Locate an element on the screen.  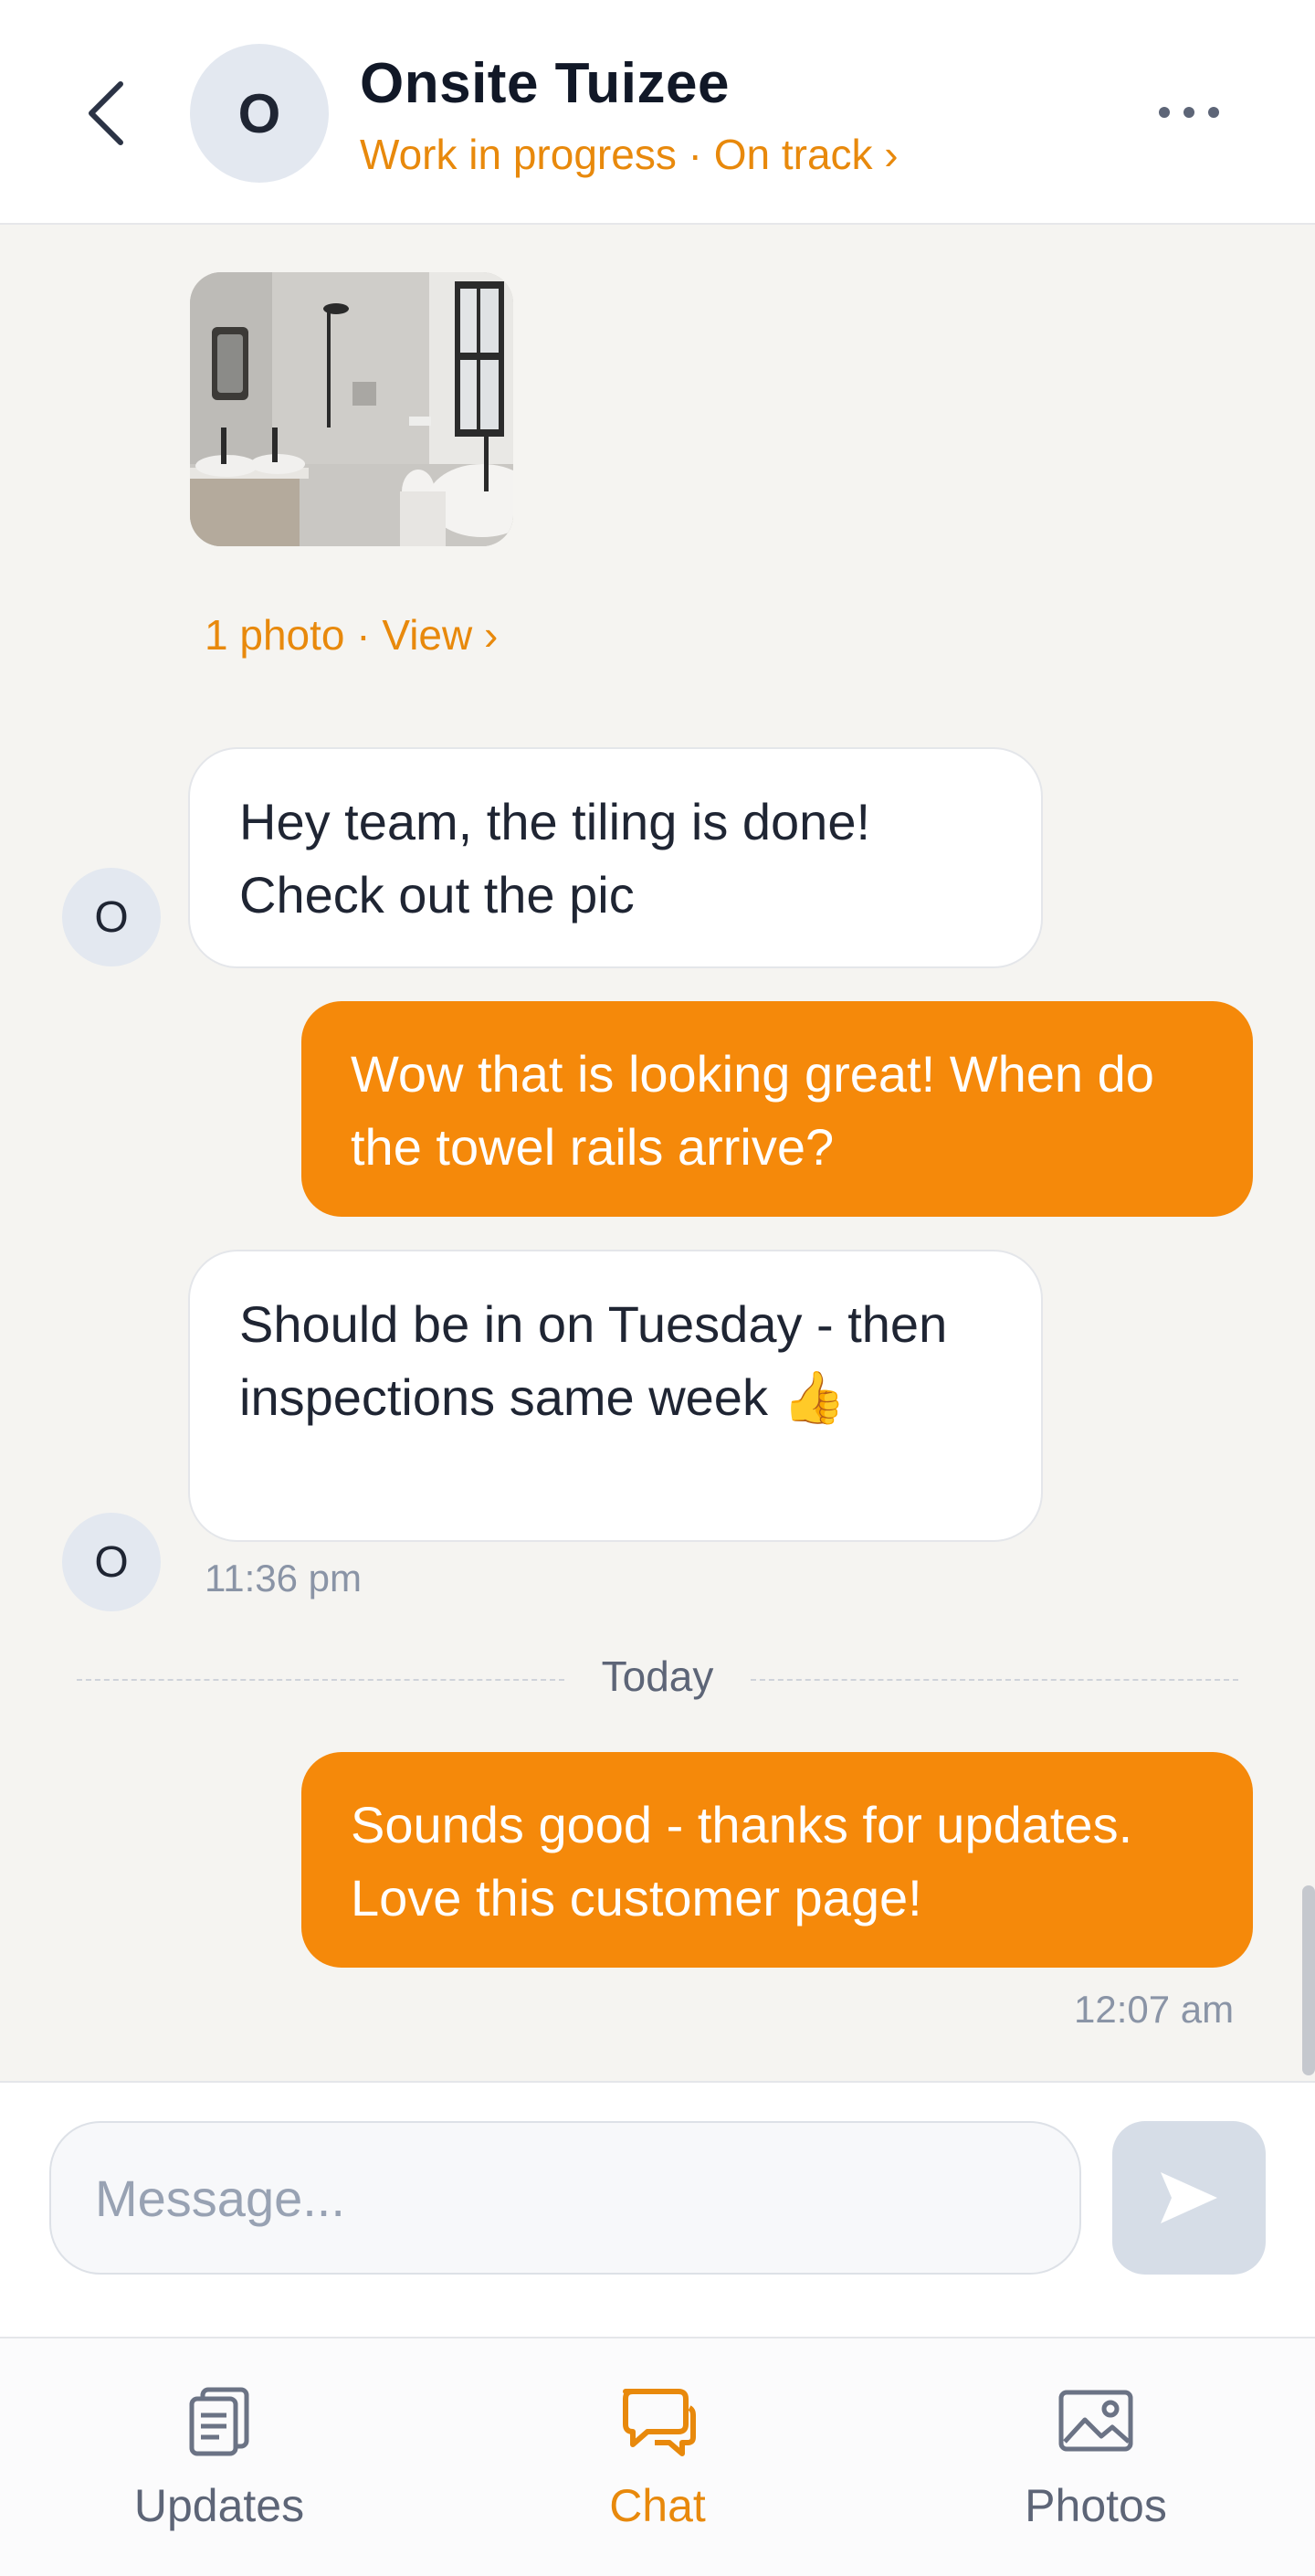
contact-avatar: O is located at coordinates (259, 113).